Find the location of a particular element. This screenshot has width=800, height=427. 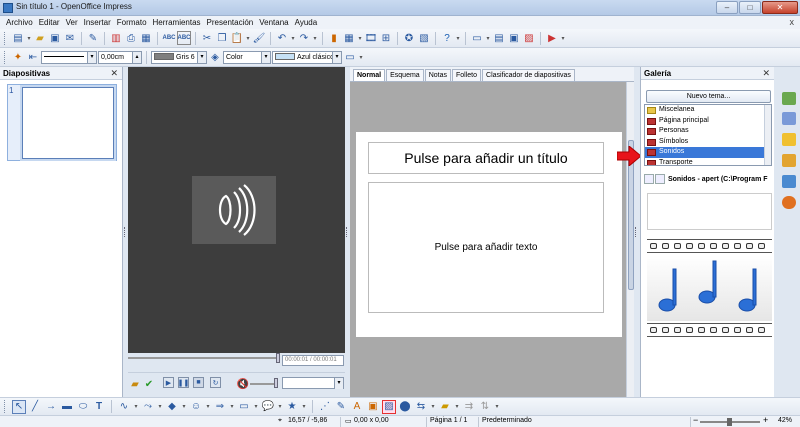

undo-icon: ↶ is located at coordinates (282, 38).